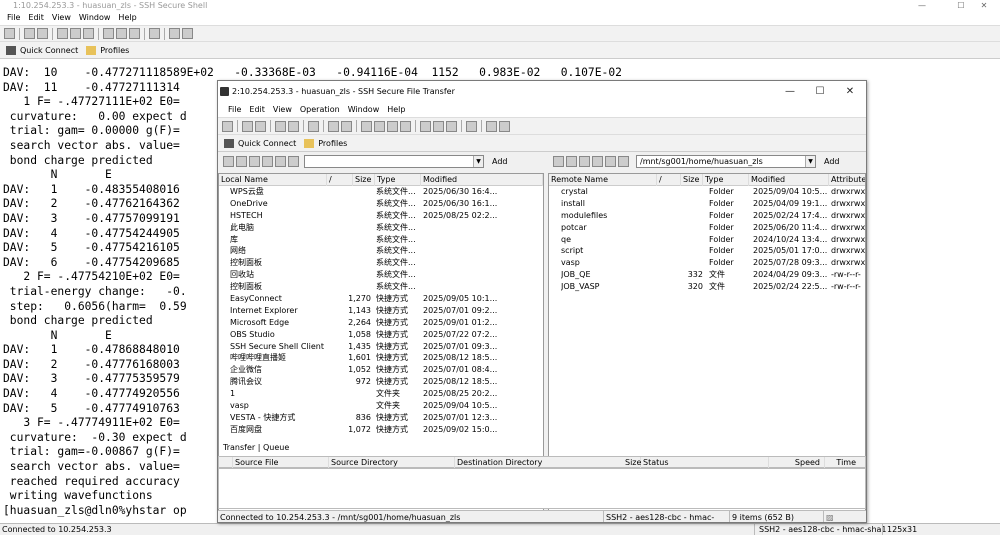 The image size is (1000, 535). Describe the element at coordinates (13, 18) in the screenshot. I see `menu-file: File` at that location.